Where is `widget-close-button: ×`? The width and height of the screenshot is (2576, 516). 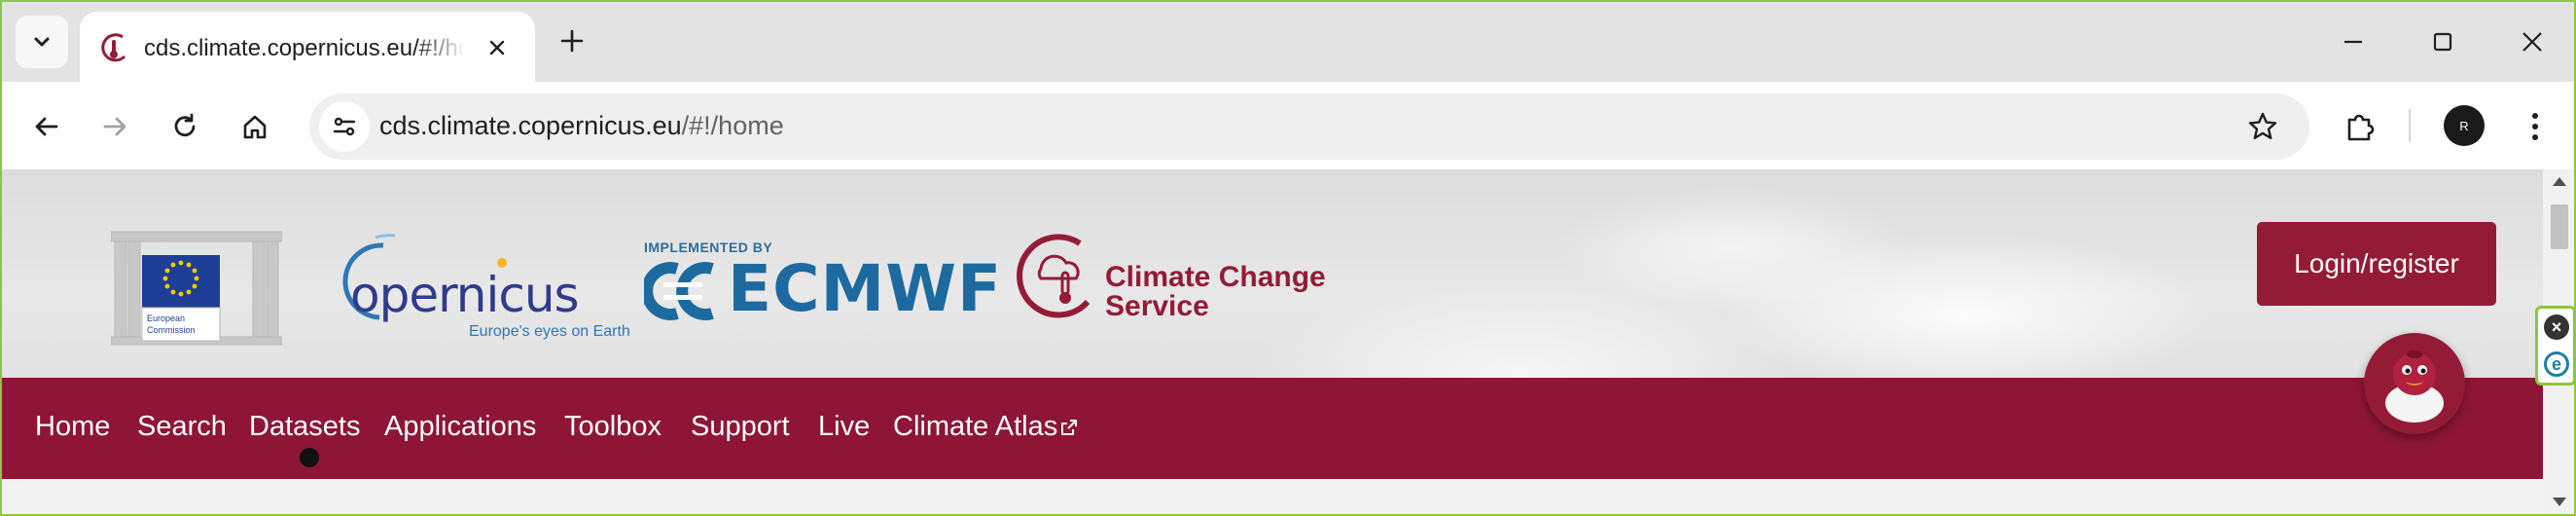 widget-close-button: × is located at coordinates (2556, 327).